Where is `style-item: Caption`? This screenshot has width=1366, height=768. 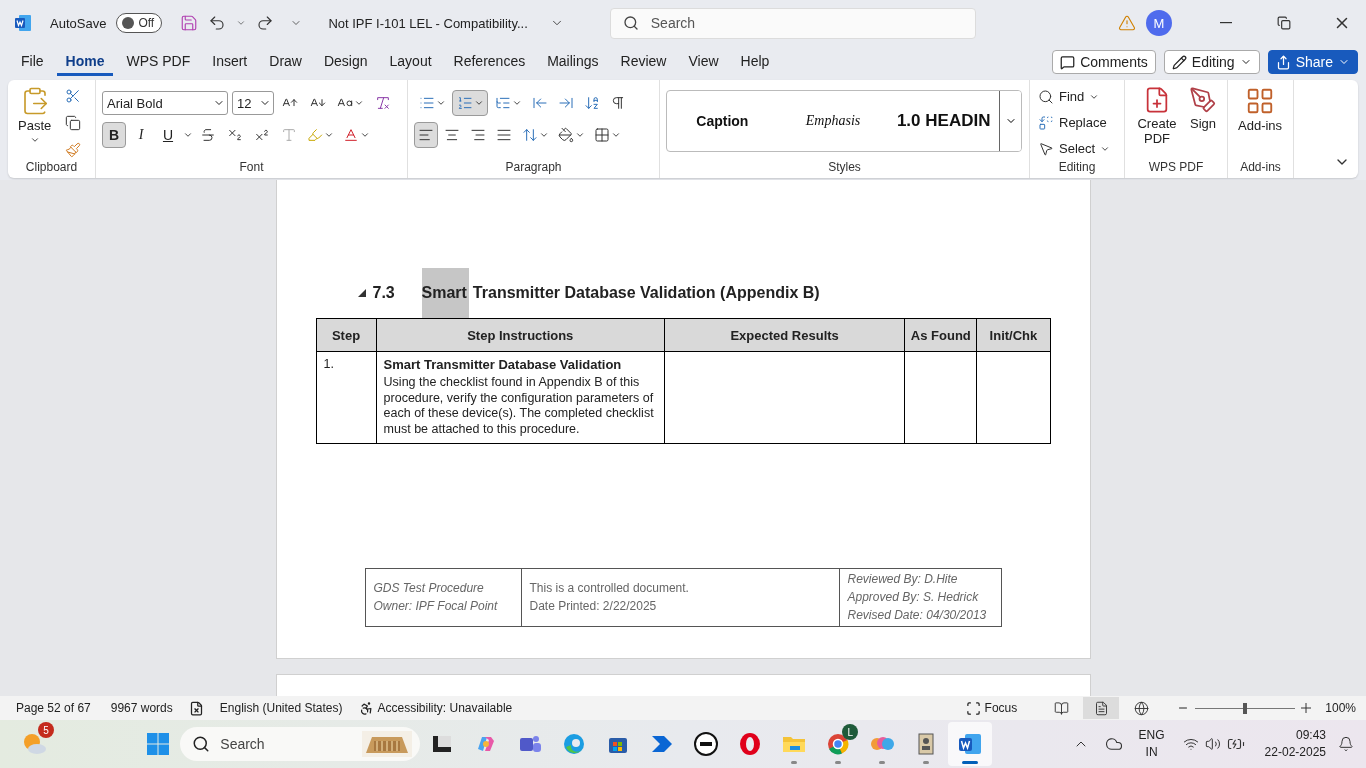 style-item: Caption is located at coordinates (722, 121).